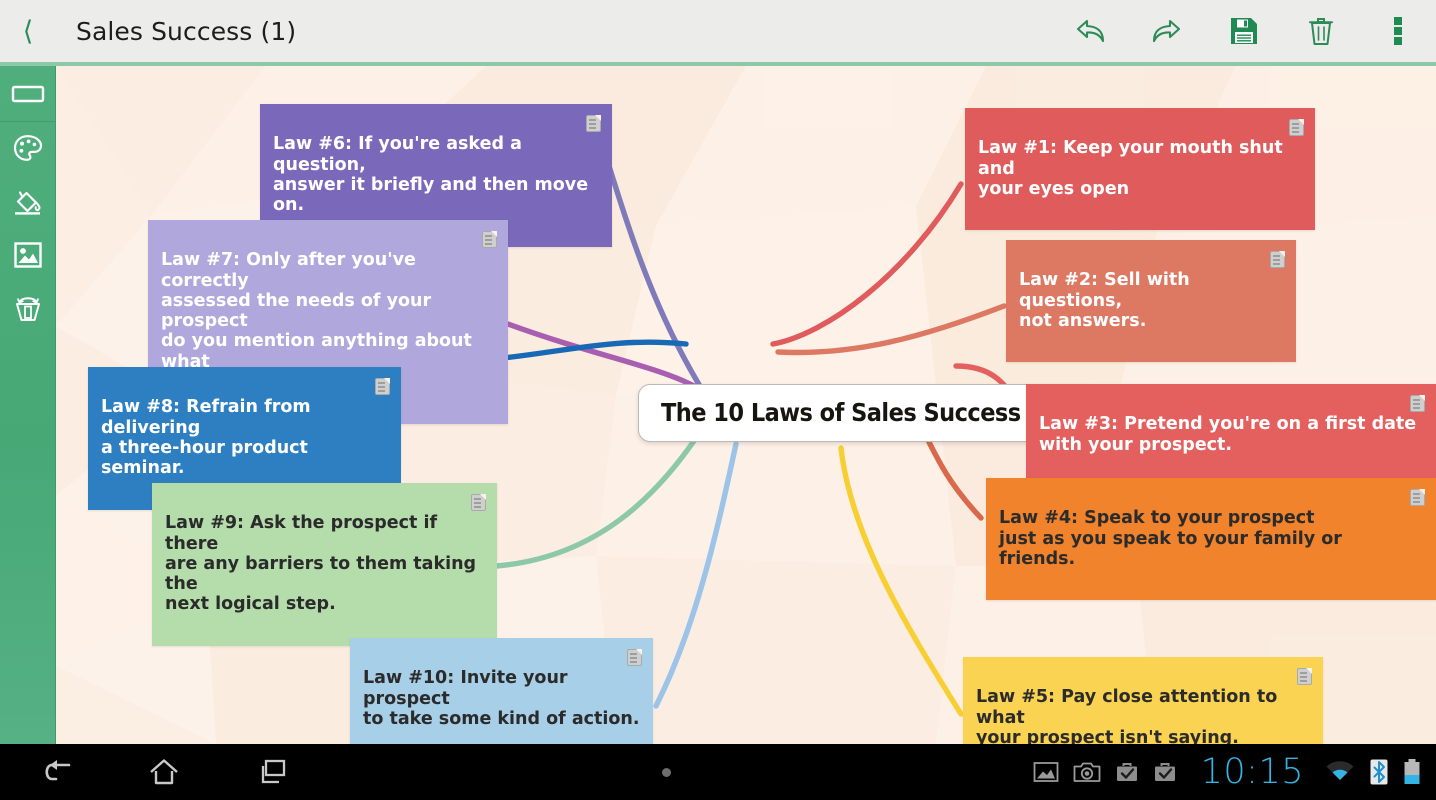 The height and width of the screenshot is (800, 1436). I want to click on redo-icon, so click(1166, 31).